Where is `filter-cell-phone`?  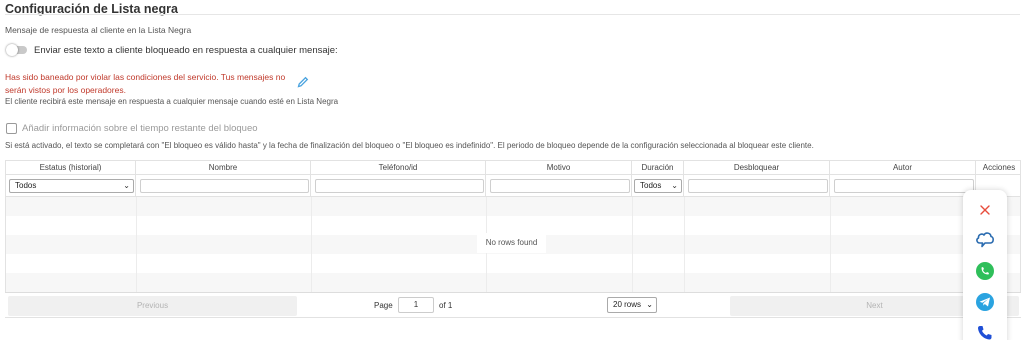 filter-cell-phone is located at coordinates (398, 186).